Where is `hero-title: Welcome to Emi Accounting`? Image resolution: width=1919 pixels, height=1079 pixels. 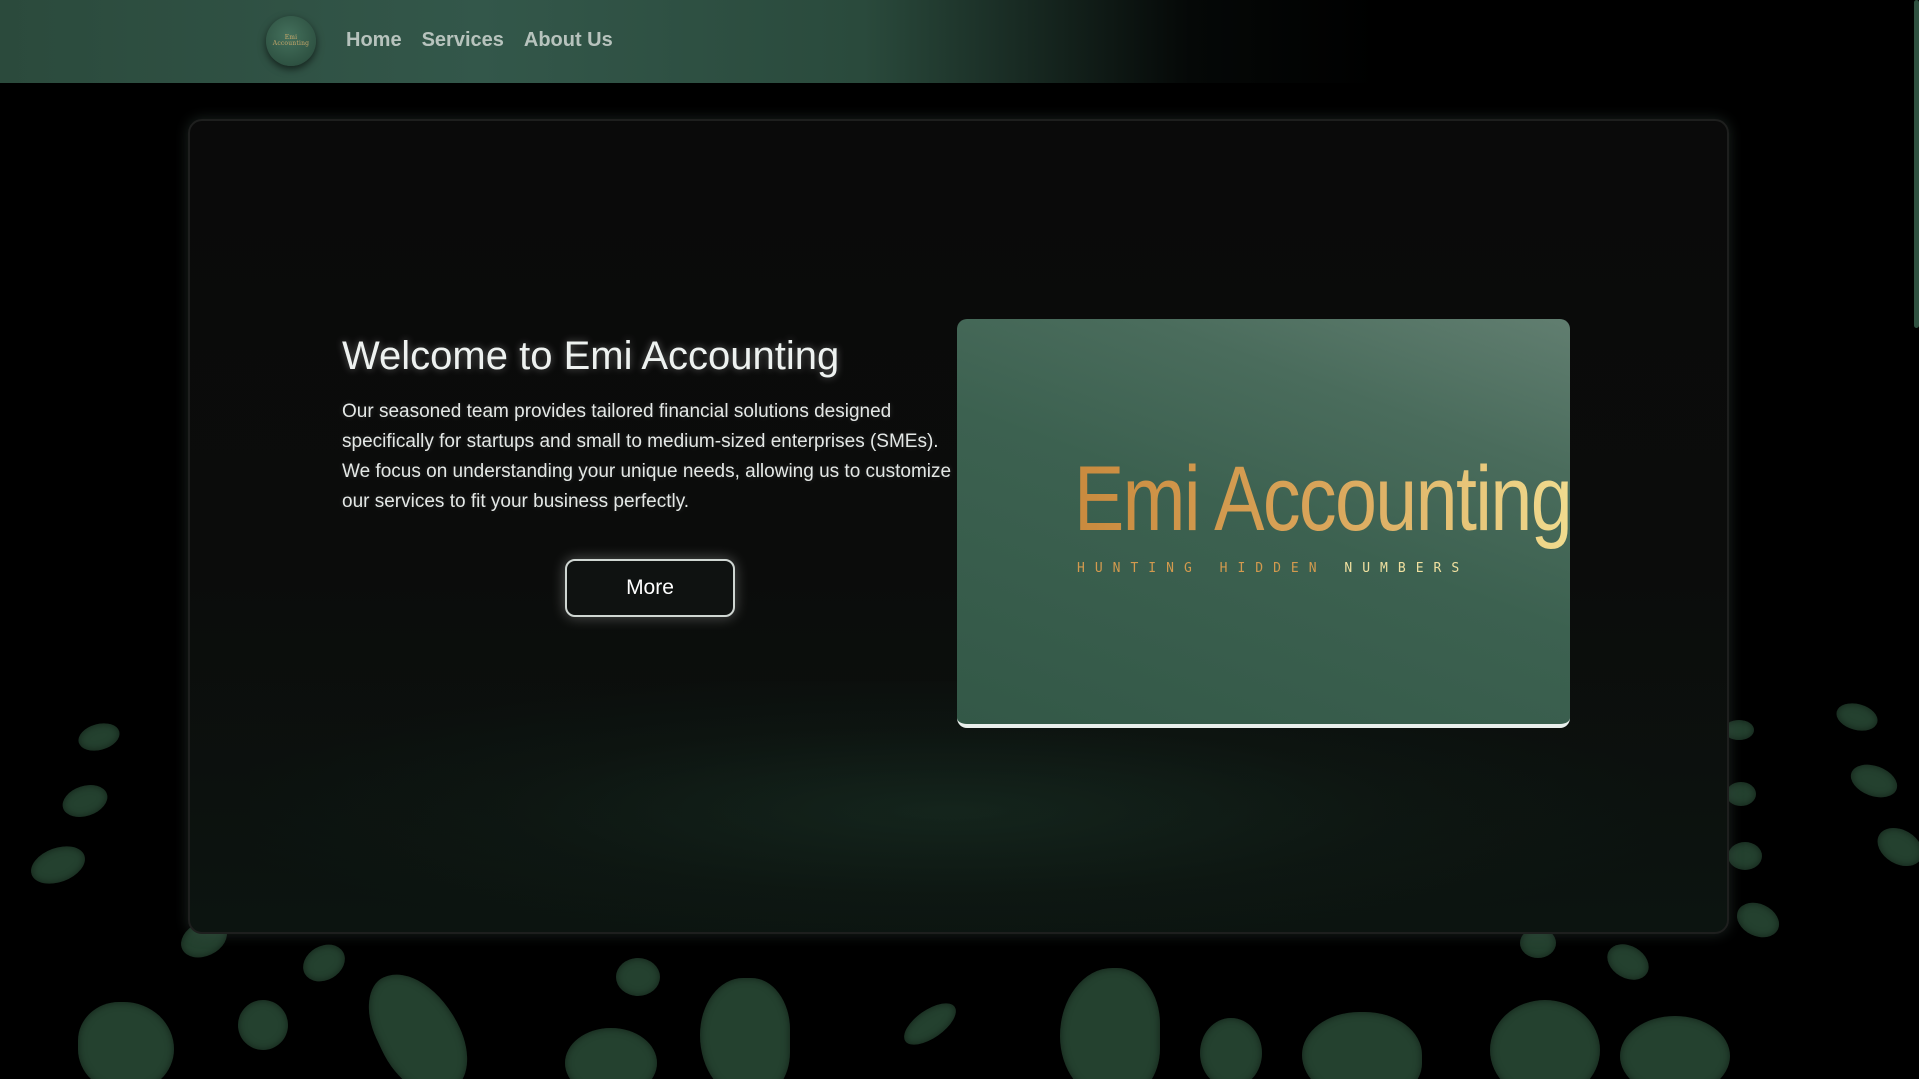
hero-title: Welcome to Emi Accounting is located at coordinates (591, 356).